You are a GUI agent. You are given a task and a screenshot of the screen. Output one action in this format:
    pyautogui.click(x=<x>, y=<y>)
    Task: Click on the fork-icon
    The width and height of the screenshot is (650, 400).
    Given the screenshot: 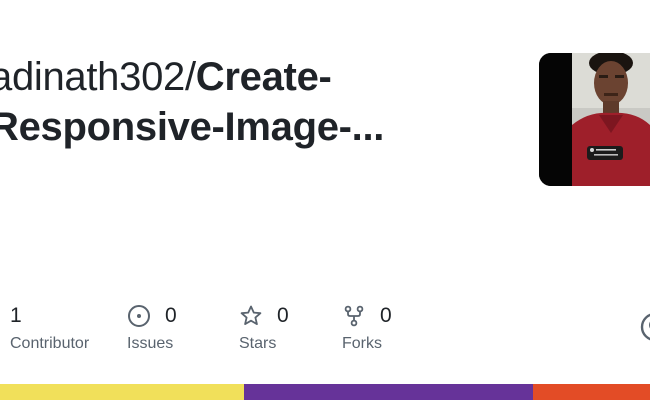 What is the action you would take?
    pyautogui.click(x=354, y=316)
    